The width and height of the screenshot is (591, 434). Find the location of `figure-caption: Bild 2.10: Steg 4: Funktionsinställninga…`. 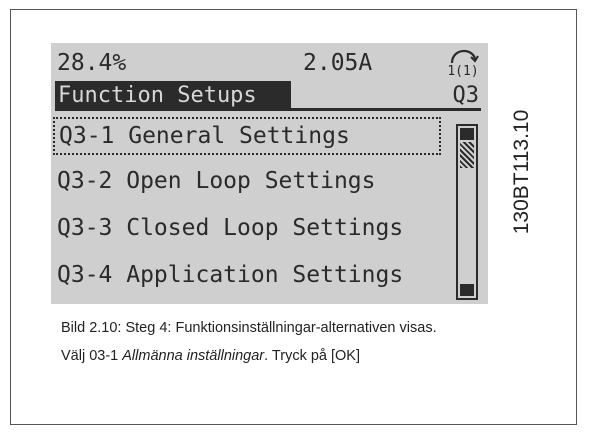

figure-caption: Bild 2.10: Steg 4: Funktionsinställninga… is located at coordinates (249, 328).